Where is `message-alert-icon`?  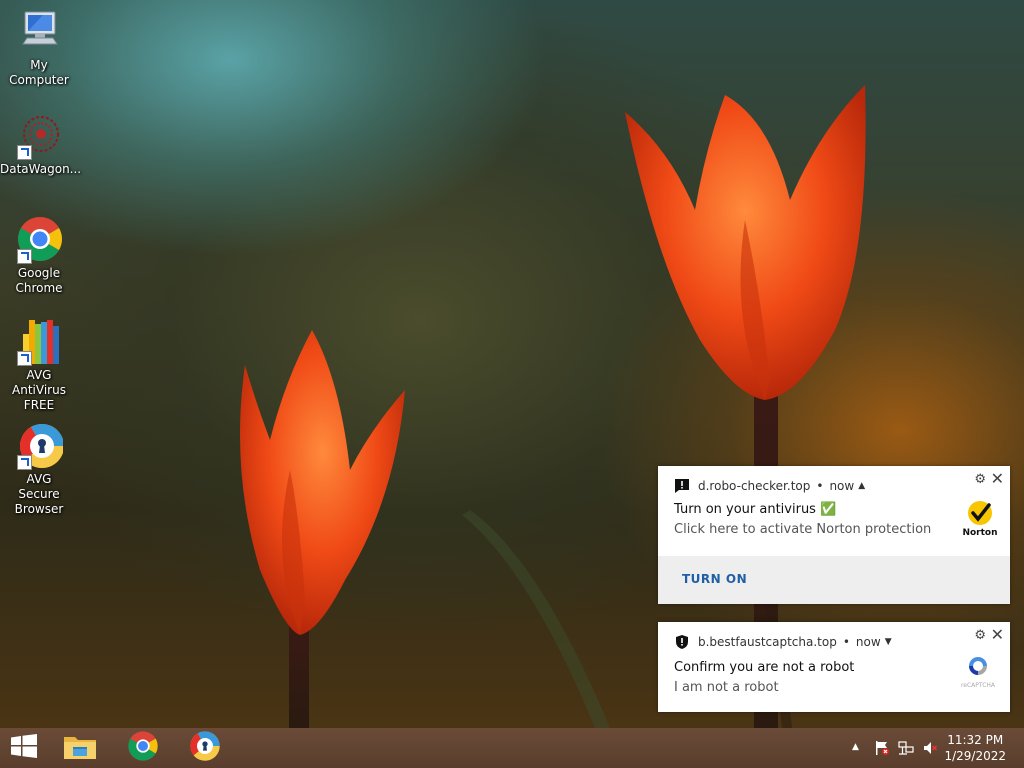 message-alert-icon is located at coordinates (682, 486).